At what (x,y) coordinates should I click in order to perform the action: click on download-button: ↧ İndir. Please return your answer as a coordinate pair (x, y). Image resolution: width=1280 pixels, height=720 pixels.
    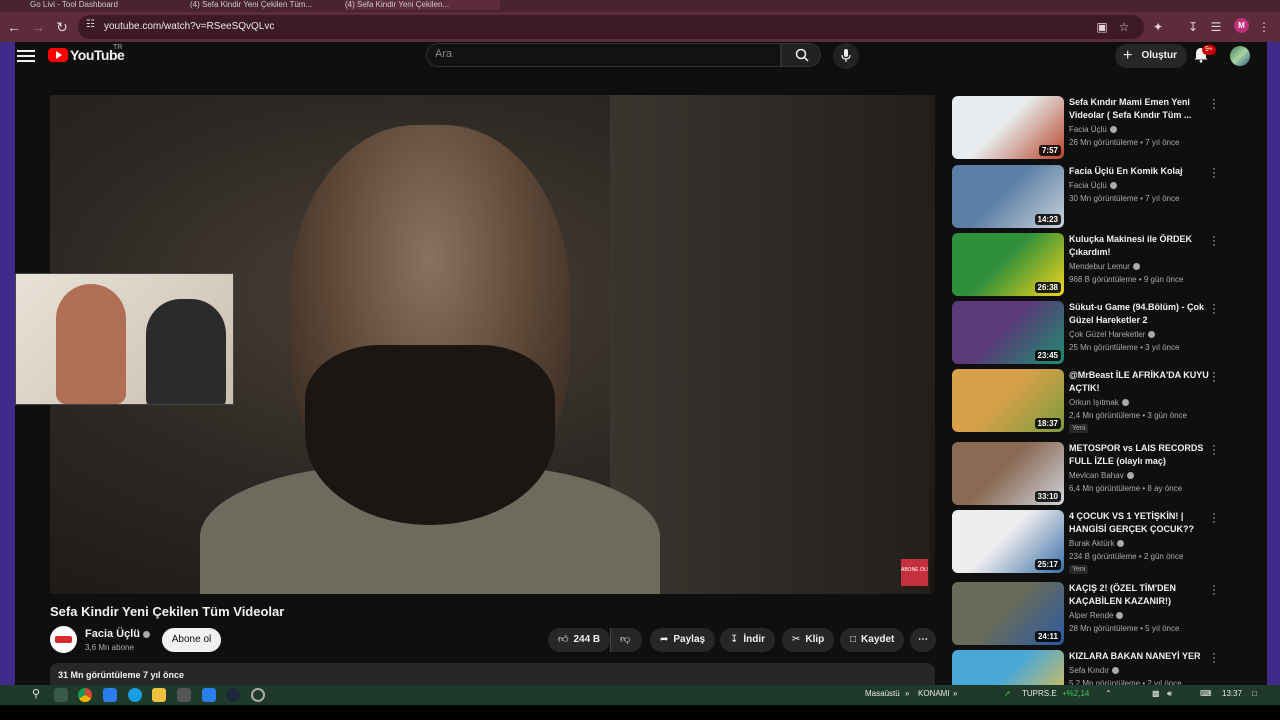
    Looking at the image, I should click on (748, 640).